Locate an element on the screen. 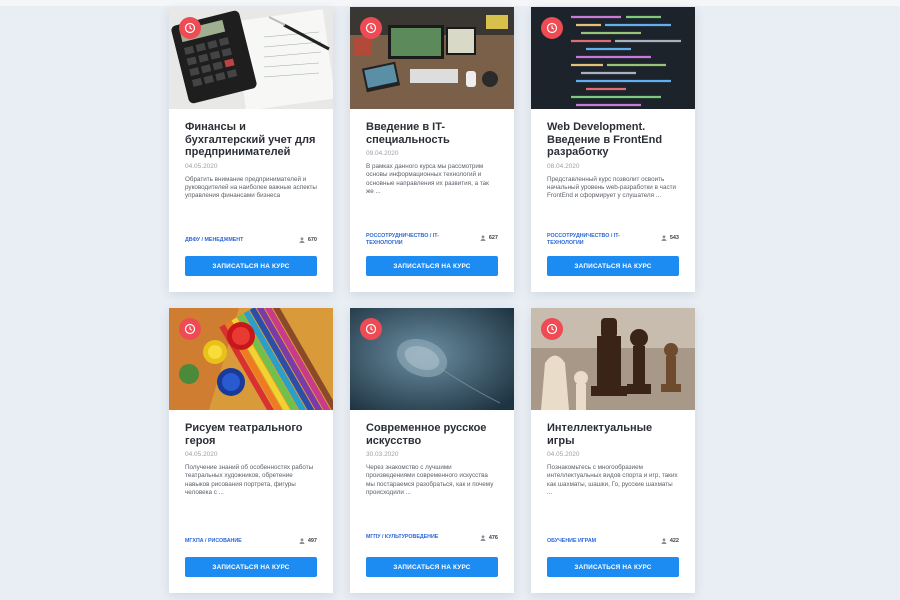  course-tags: МГПУ / КУЛЬТУРОВЕДЕНИЕ is located at coordinates (402, 537).